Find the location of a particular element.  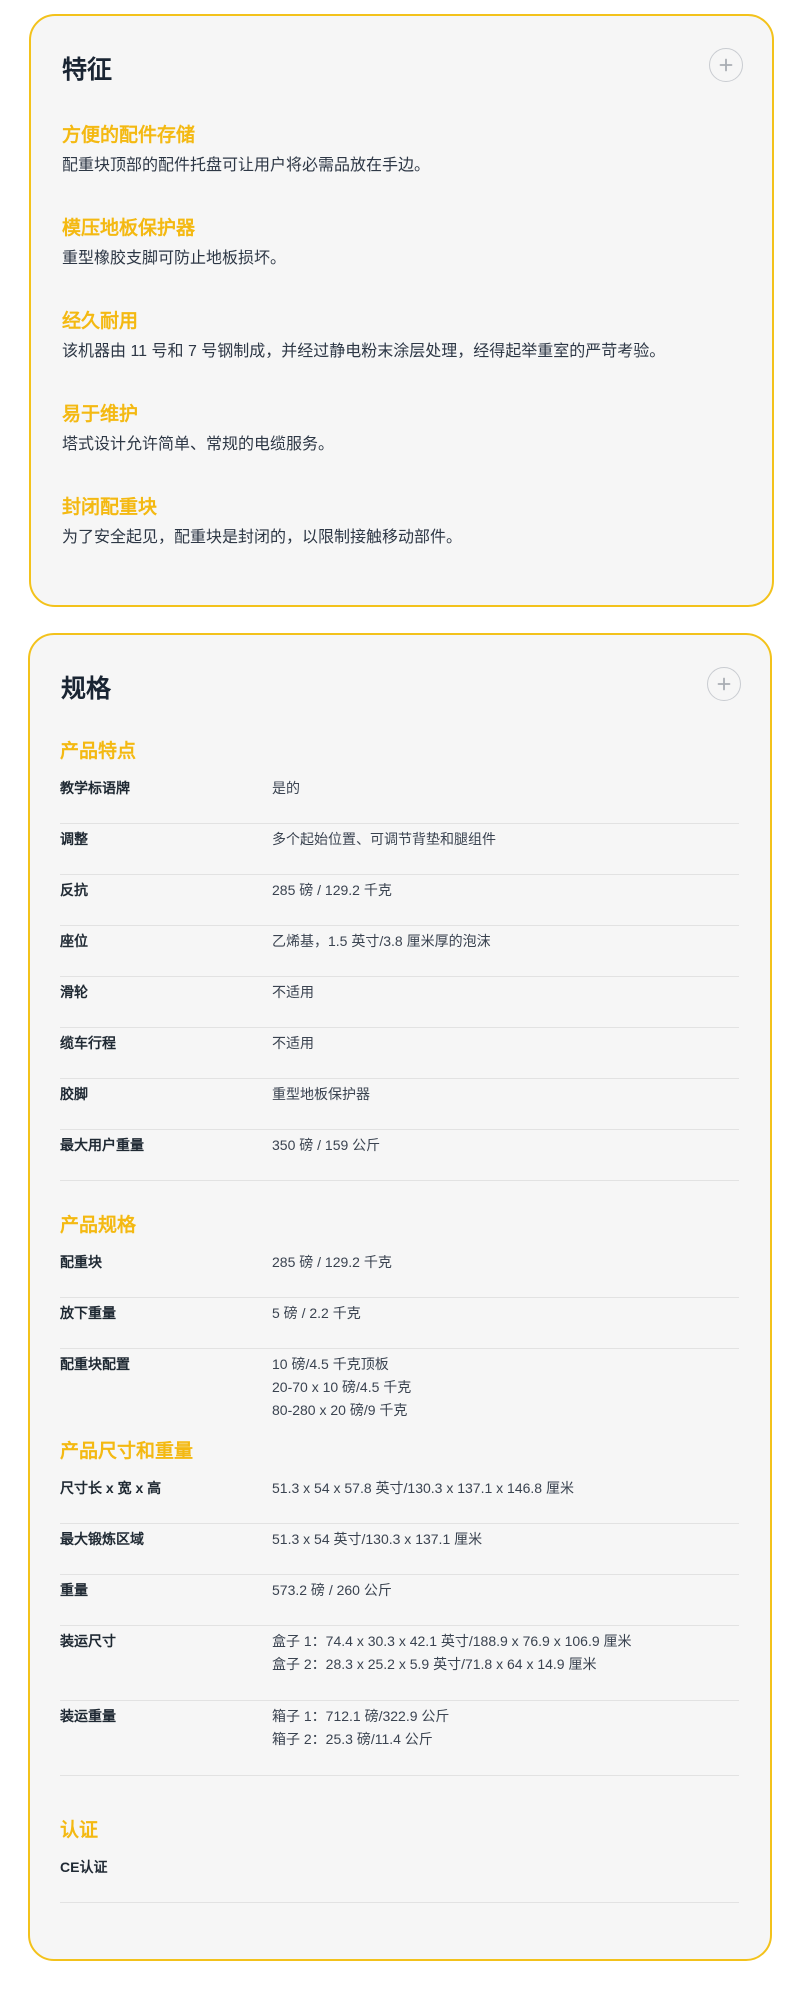

spec-label: 最大用户重量 is located at coordinates (102, 1145).